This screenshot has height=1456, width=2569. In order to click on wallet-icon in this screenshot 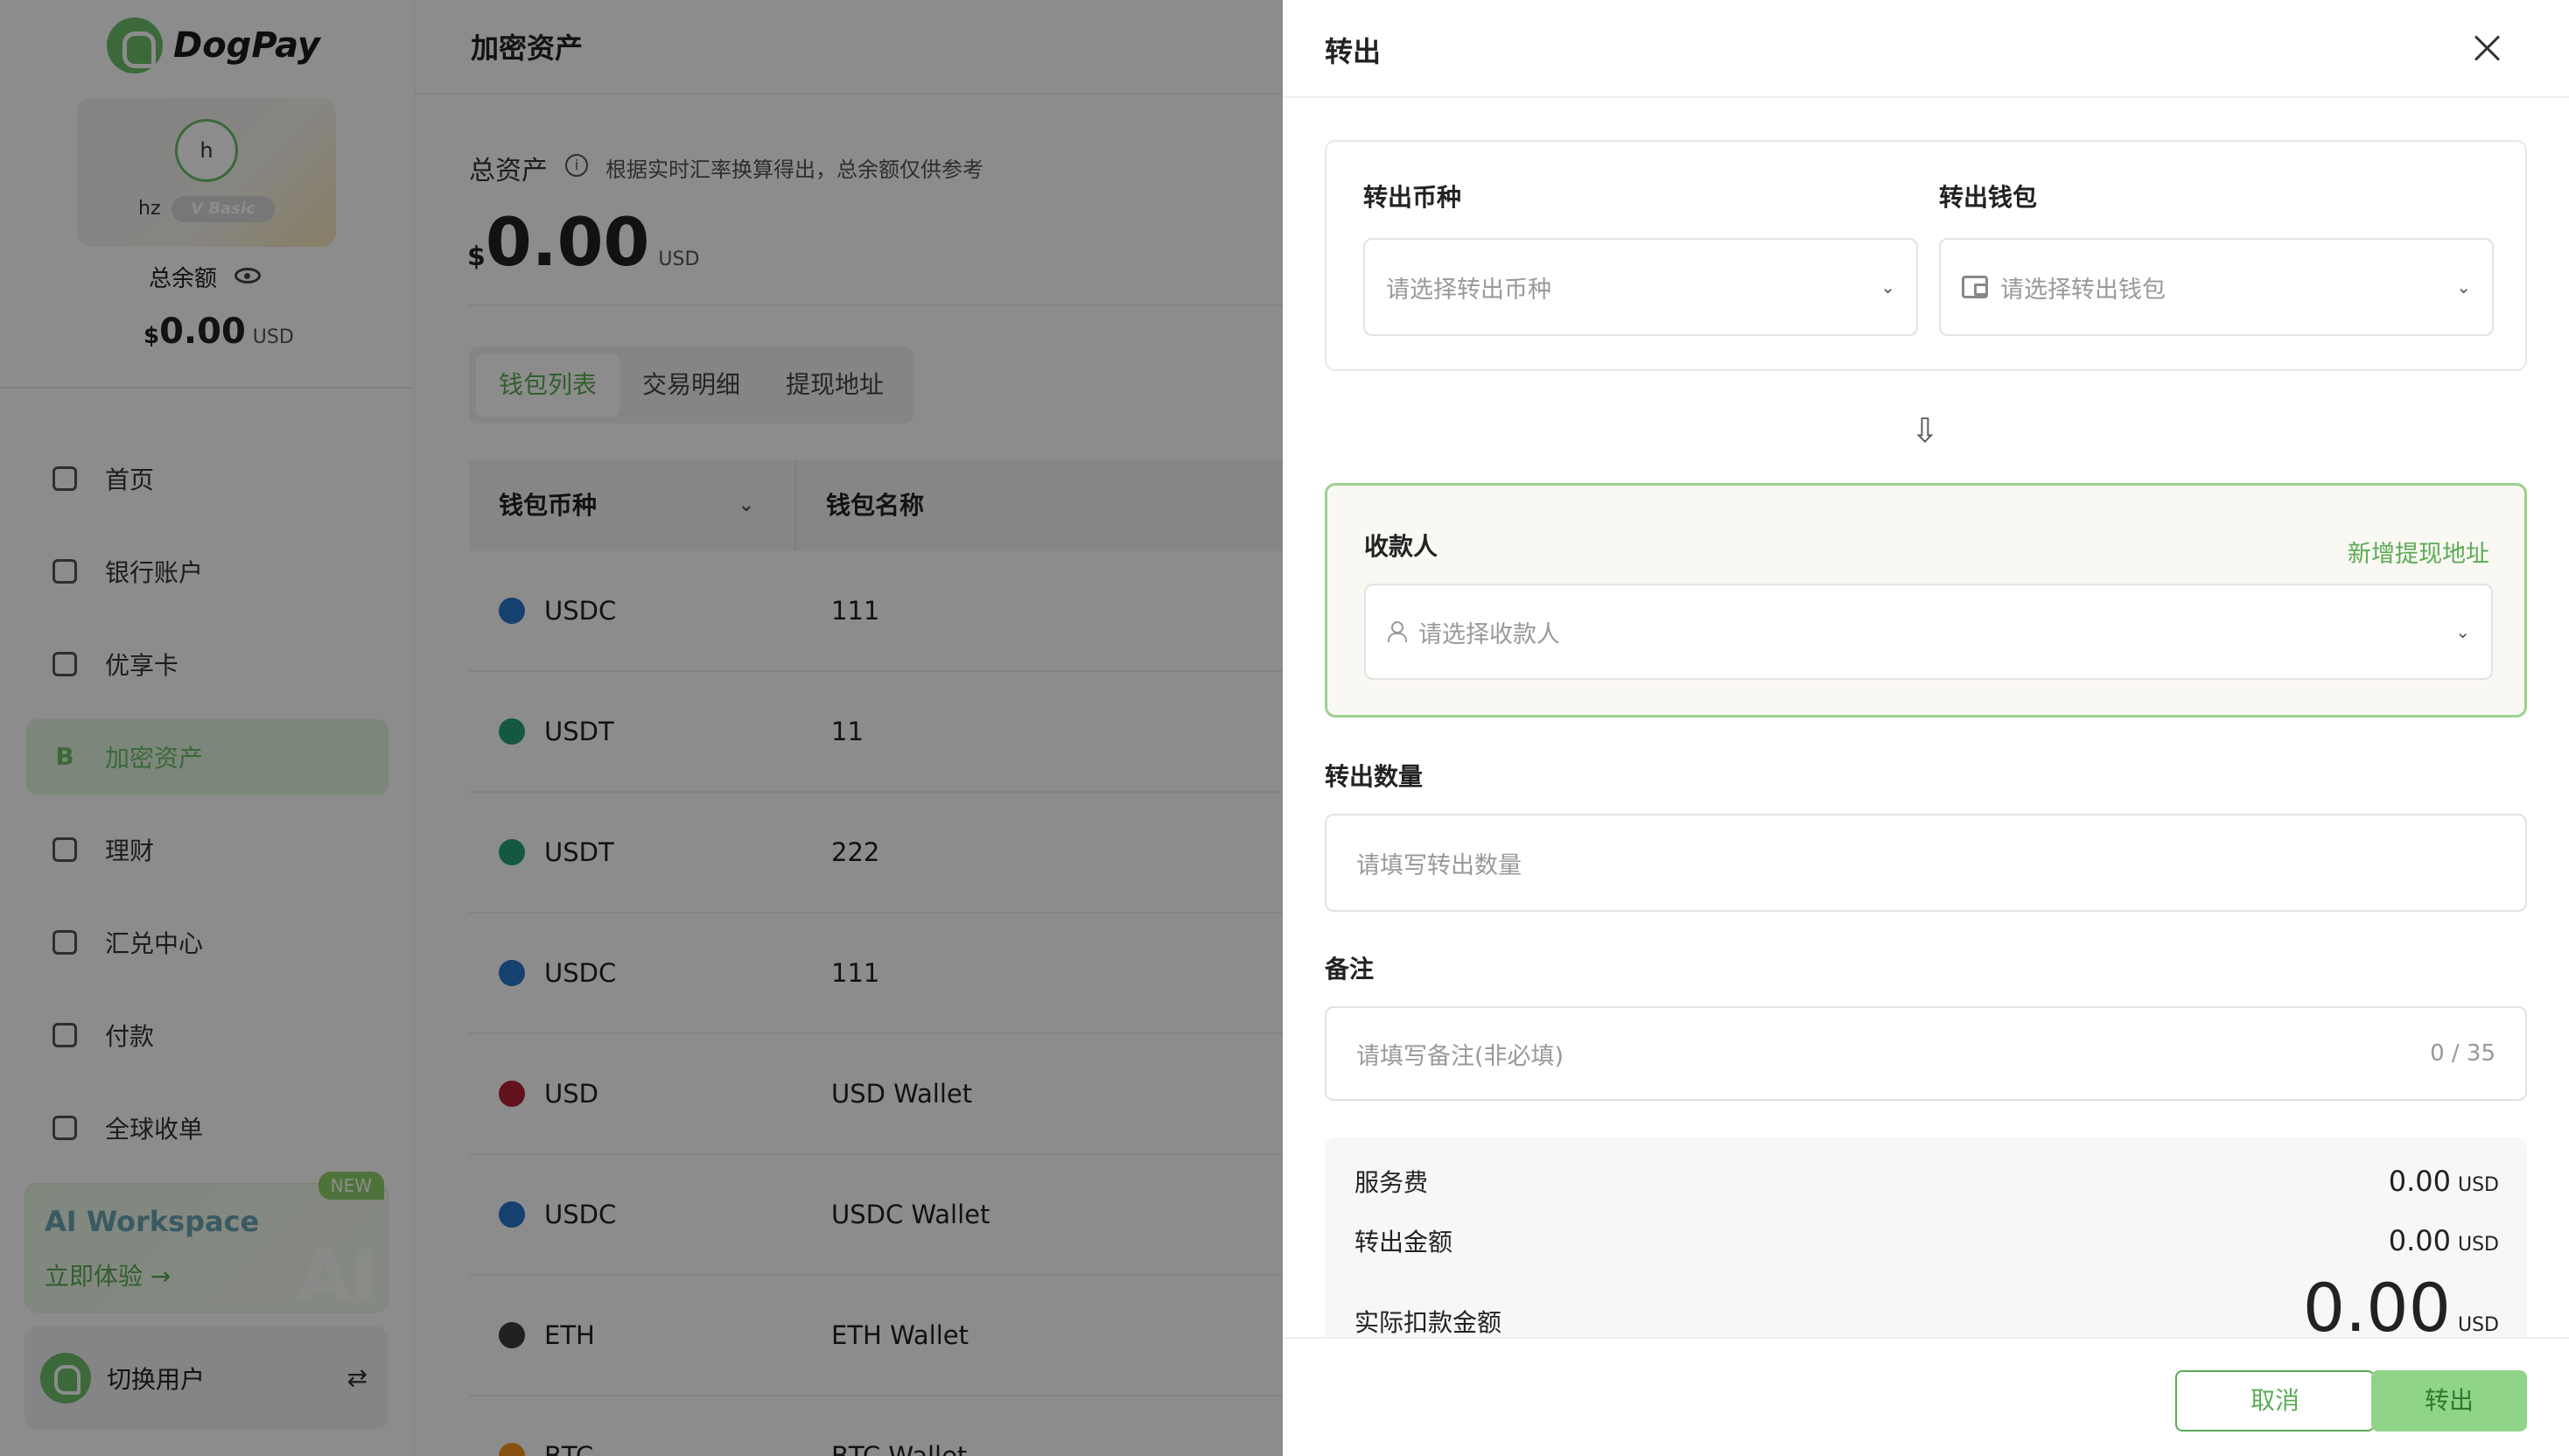, I will do `click(1975, 287)`.